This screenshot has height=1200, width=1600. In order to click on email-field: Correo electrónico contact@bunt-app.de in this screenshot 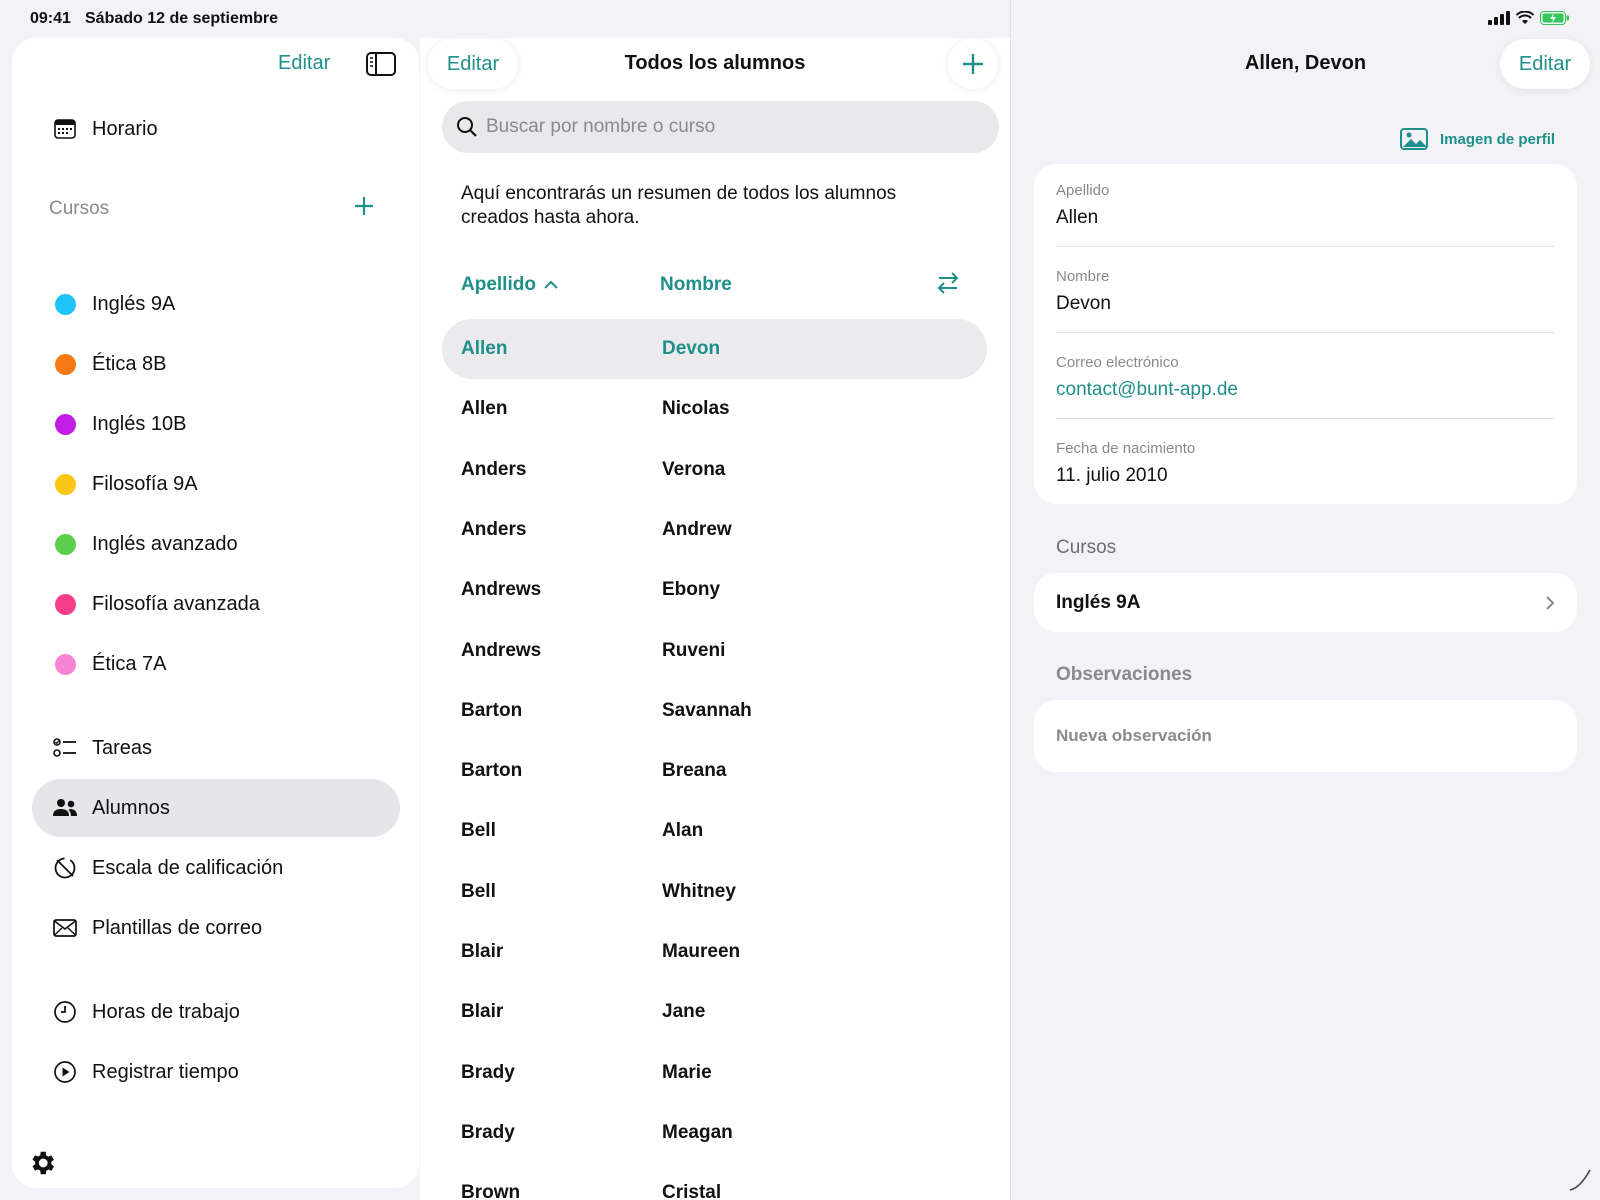, I will do `click(1305, 377)`.